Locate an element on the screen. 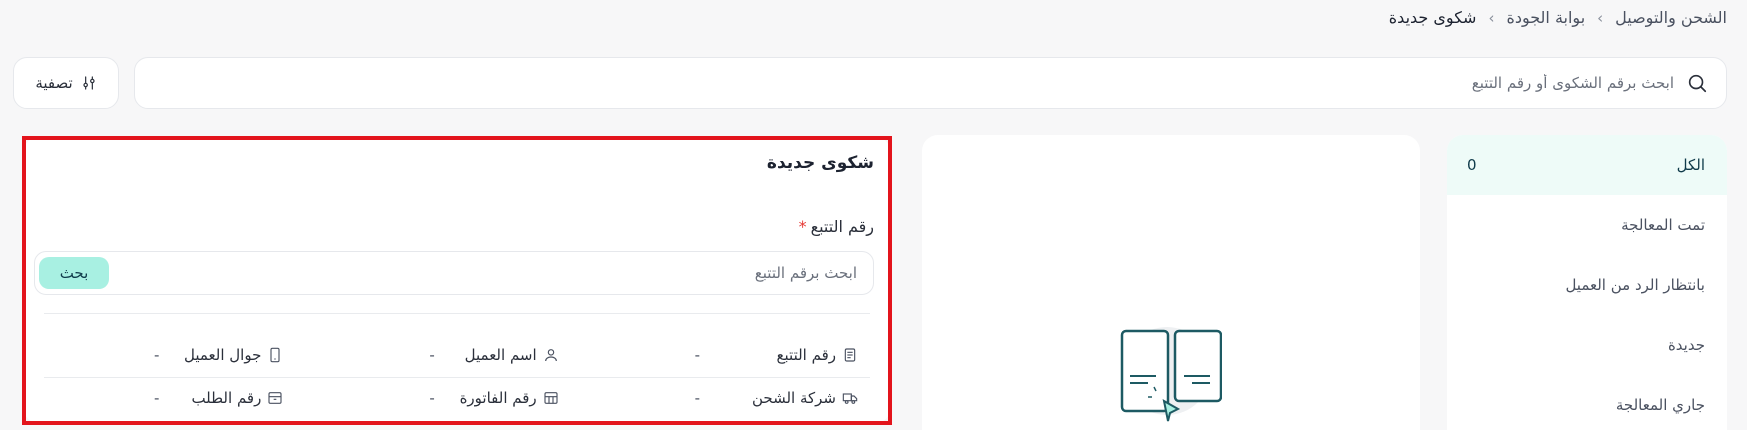 The image size is (1747, 430). receipt-icon is located at coordinates (850, 355).